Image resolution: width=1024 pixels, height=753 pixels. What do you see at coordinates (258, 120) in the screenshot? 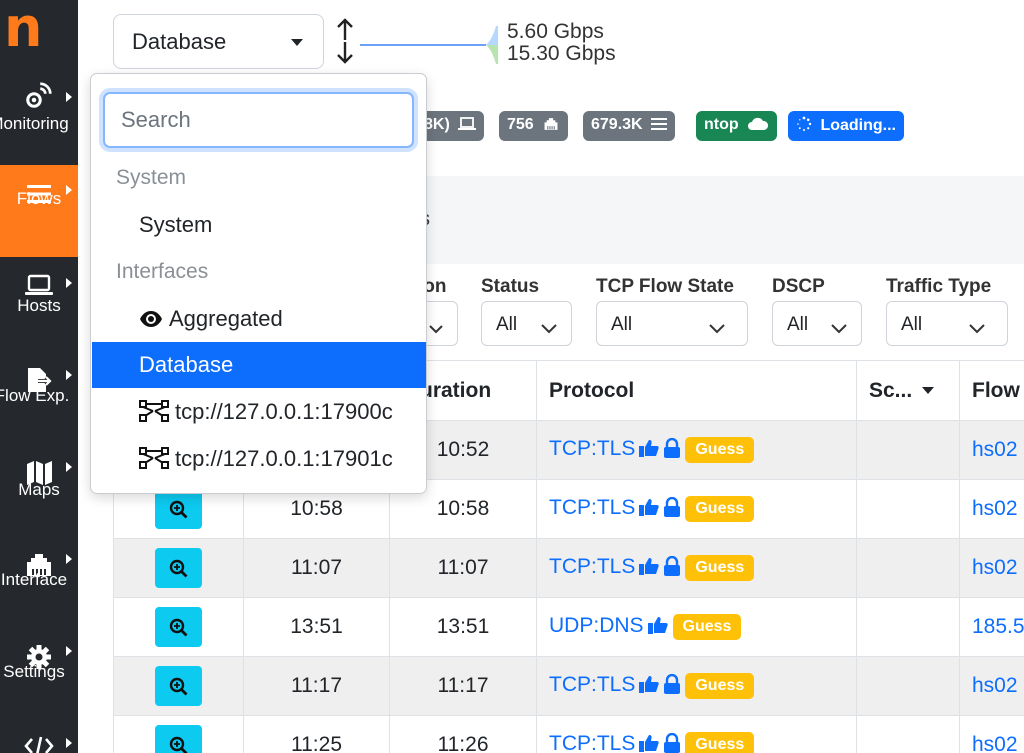
I see `interface-search-input` at bounding box center [258, 120].